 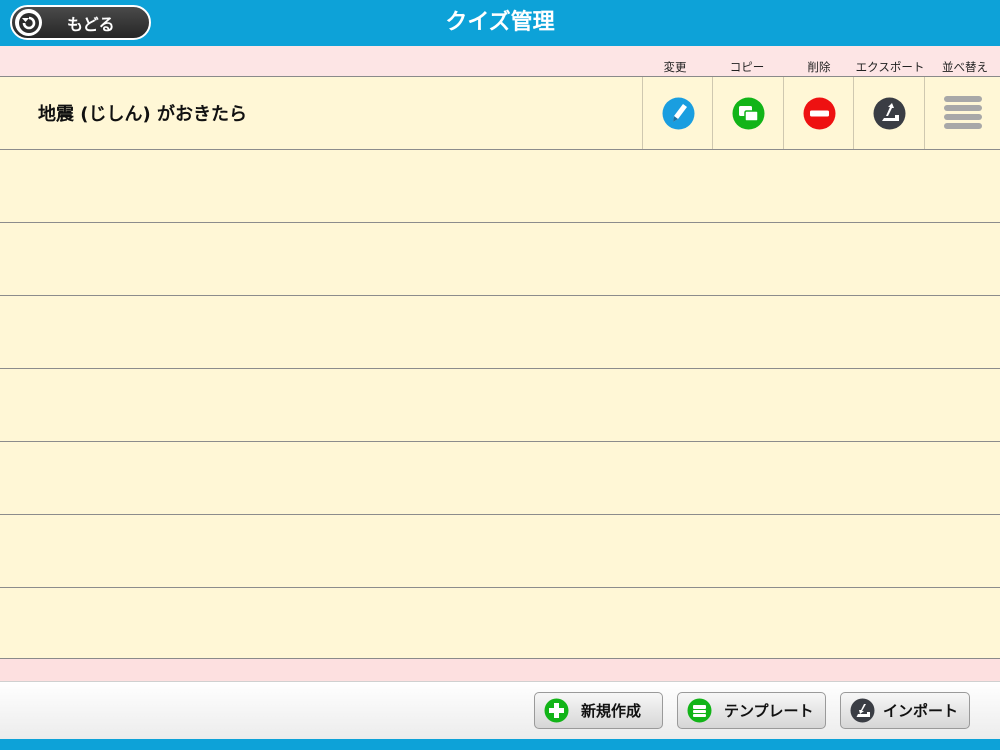 What do you see at coordinates (500, 113) in the screenshot?
I see `quiz-row: 地震 (じしん) がおきたら` at bounding box center [500, 113].